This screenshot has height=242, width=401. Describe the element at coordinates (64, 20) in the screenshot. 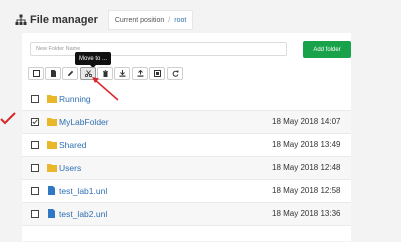

I see `page-title: File manager` at that location.